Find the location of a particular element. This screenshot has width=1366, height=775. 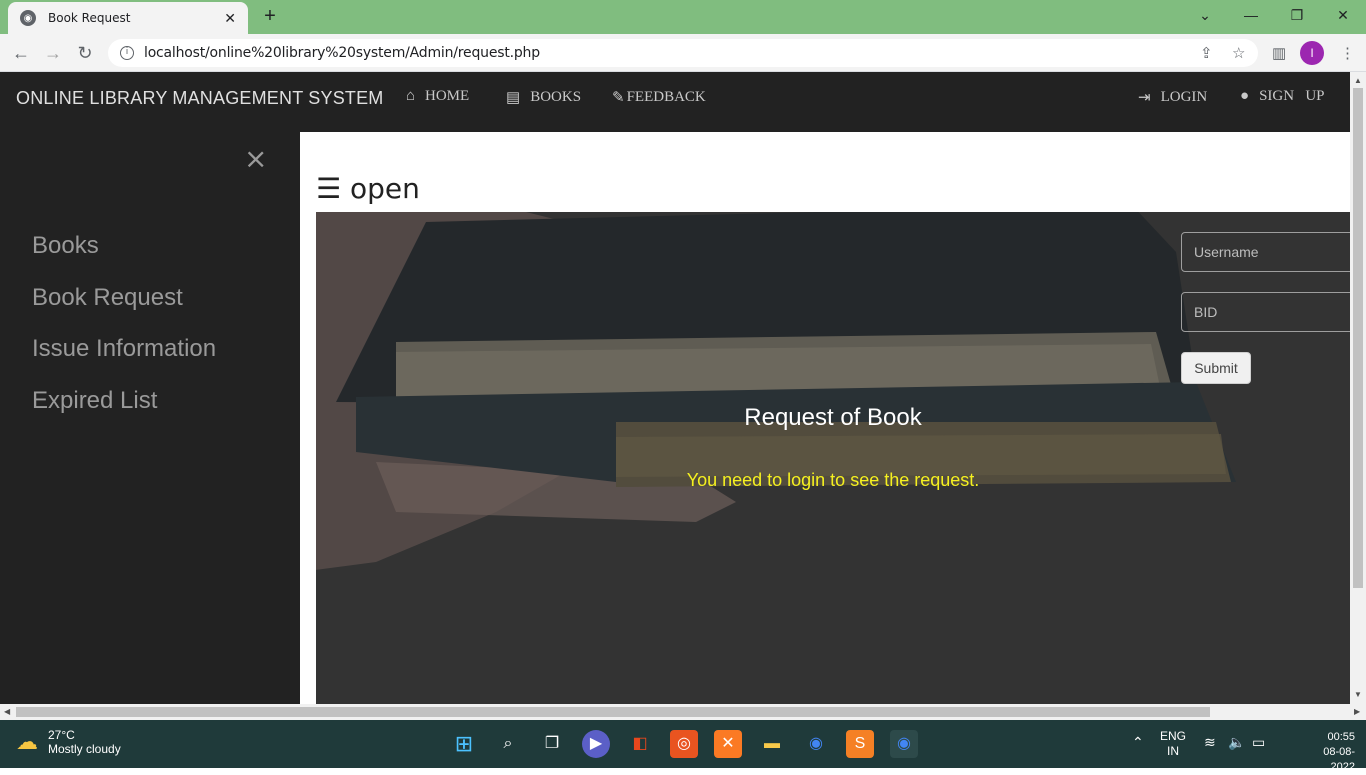

sidenav-link-books: Books is located at coordinates (65, 246).